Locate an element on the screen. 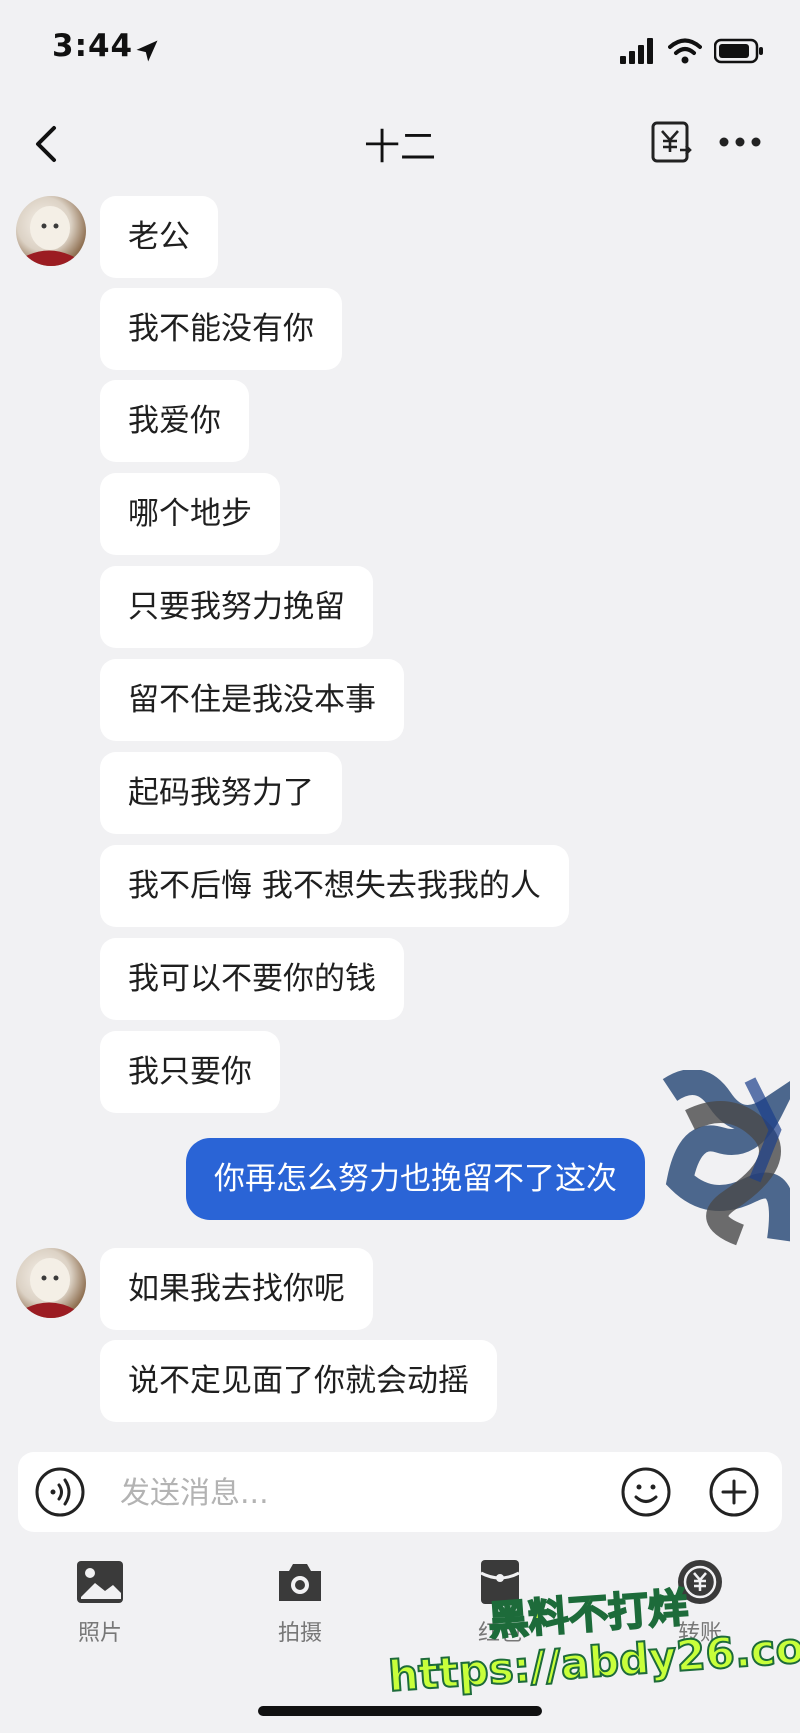  message-bubble-sent: 你再怎么努力也挽留不了这次 is located at coordinates (415, 1179).